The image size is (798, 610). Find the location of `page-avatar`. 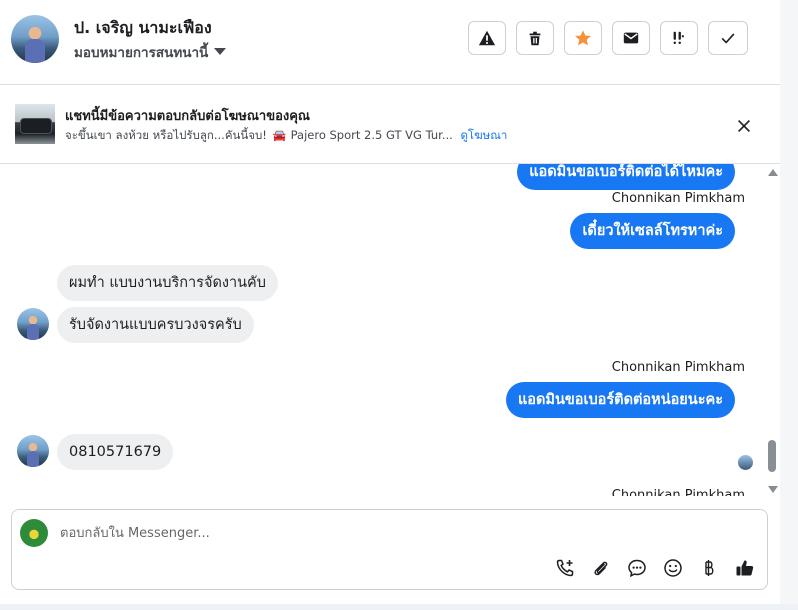

page-avatar is located at coordinates (34, 533).